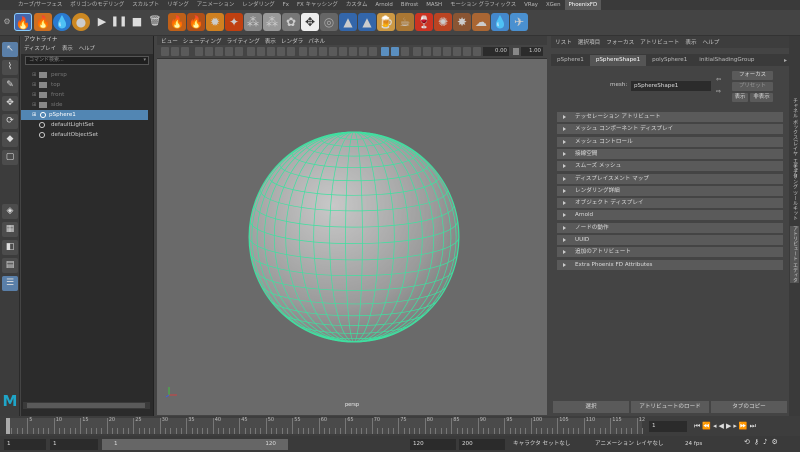 The width and height of the screenshot is (800, 452). What do you see at coordinates (84, 85) in the screenshot?
I see `outliner-item: ⊞ top` at bounding box center [84, 85].